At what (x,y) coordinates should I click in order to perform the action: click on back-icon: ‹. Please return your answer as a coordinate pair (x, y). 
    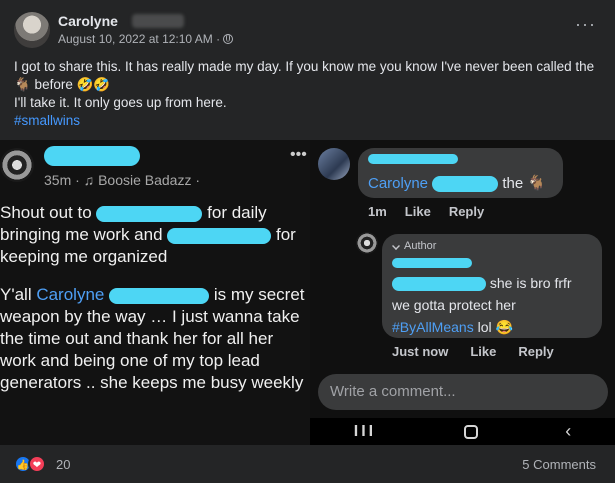
    Looking at the image, I should click on (568, 431).